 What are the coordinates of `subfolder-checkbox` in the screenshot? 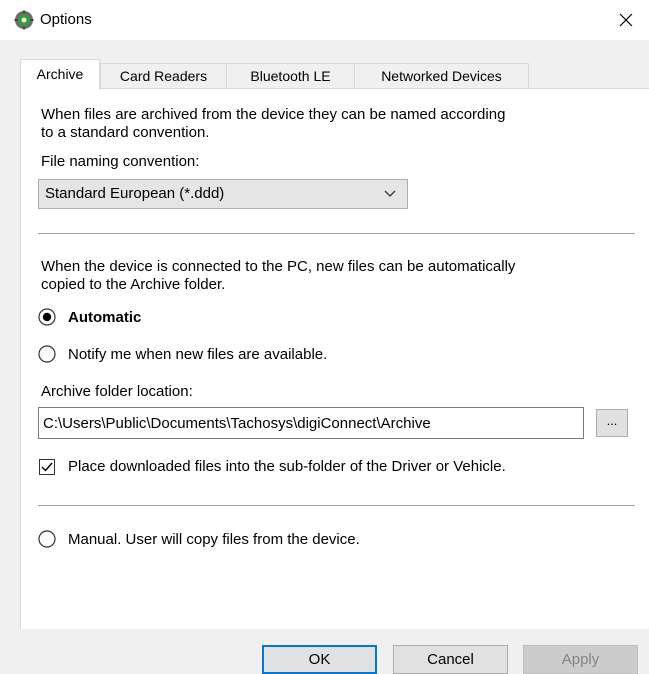 It's located at (47, 467).